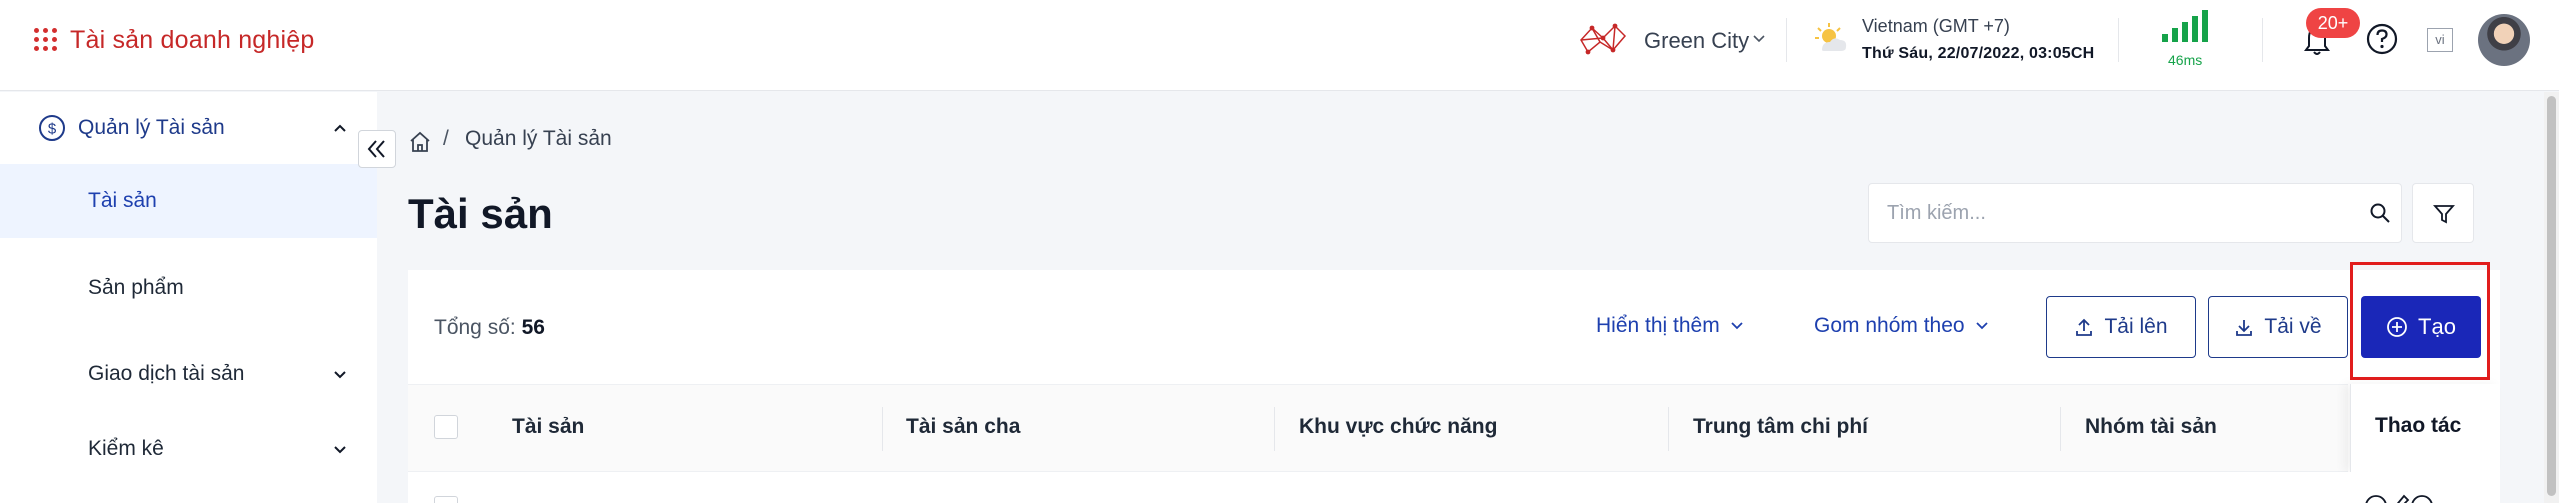  What do you see at coordinates (188, 449) in the screenshot?
I see `sidebar-item-inventory-check: Kiểm kê` at bounding box center [188, 449].